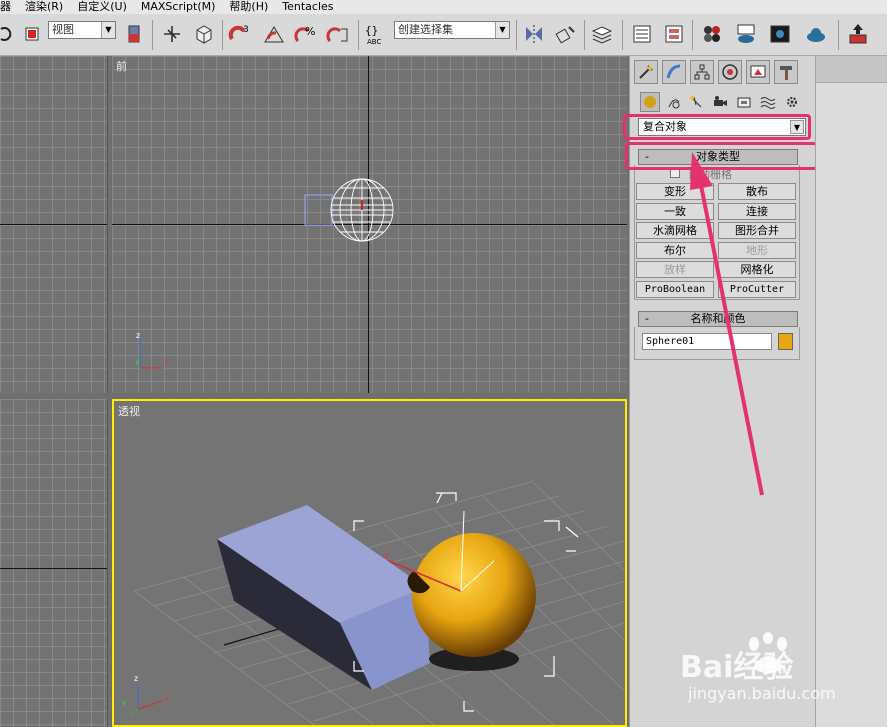  Describe the element at coordinates (674, 102) in the screenshot. I see `shapes-icon` at that location.